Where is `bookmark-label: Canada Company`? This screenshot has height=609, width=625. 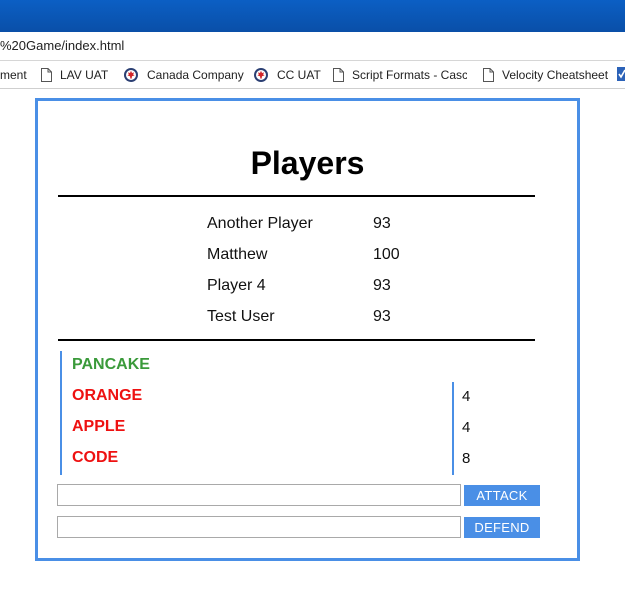 bookmark-label: Canada Company is located at coordinates (195, 75).